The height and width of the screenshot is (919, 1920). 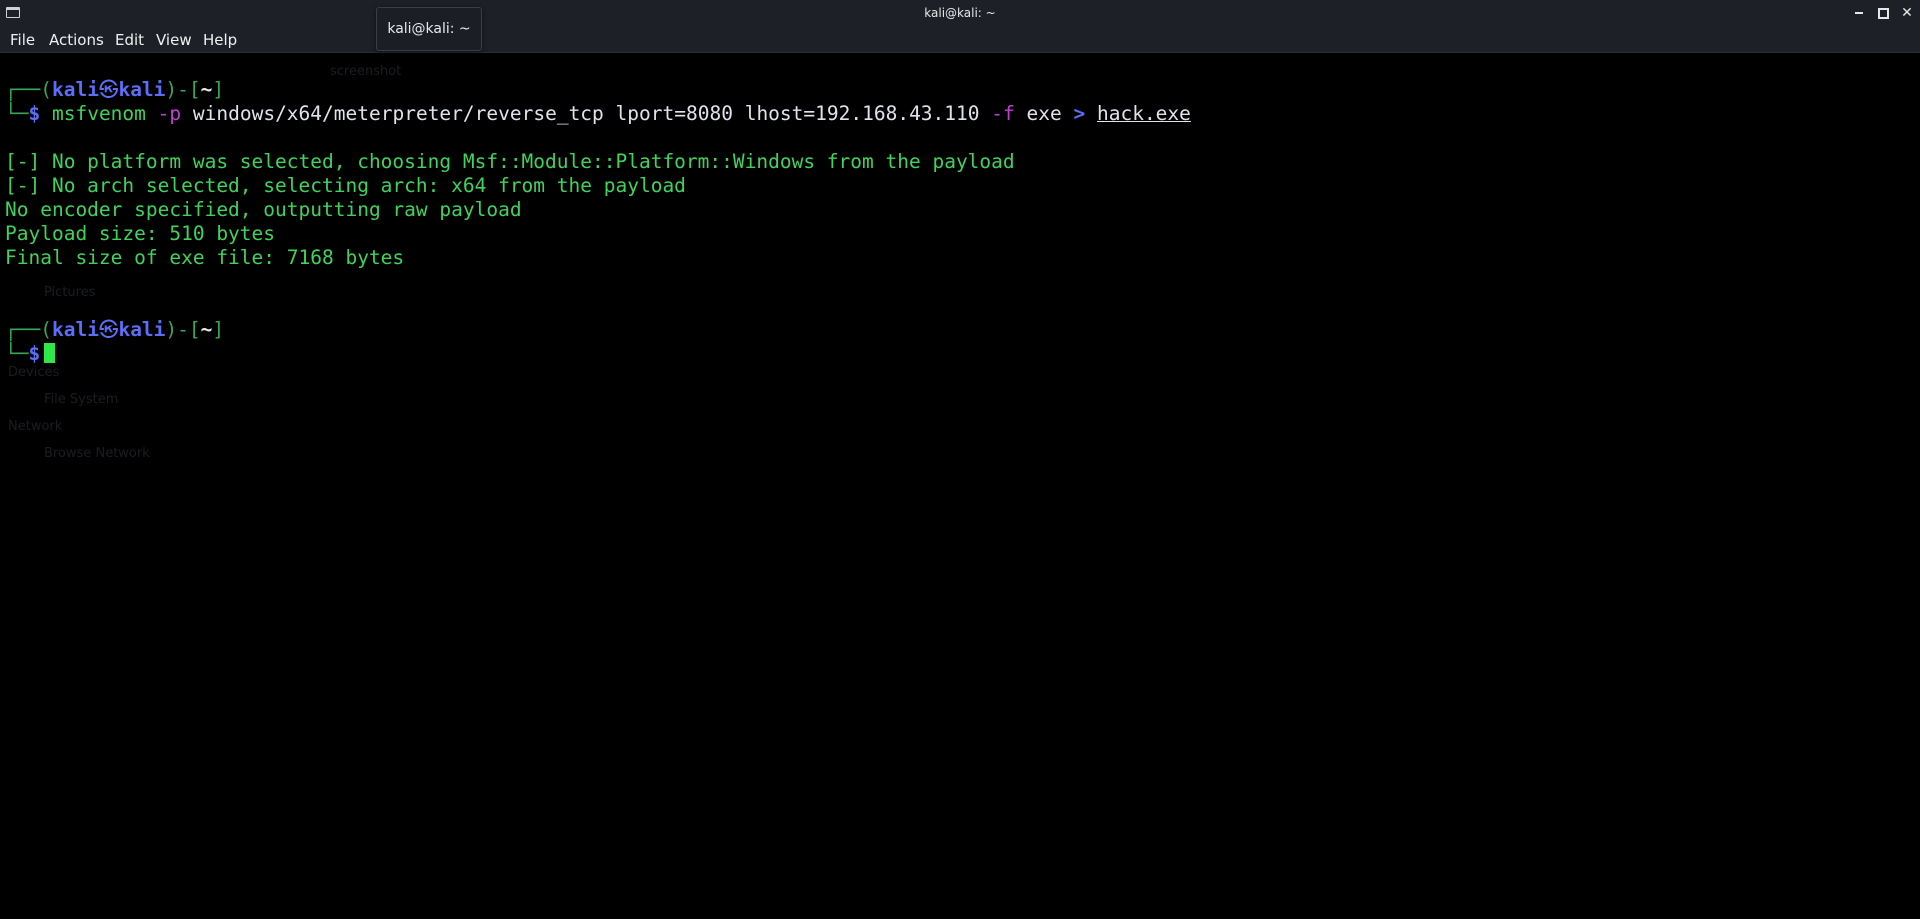 What do you see at coordinates (108, 89) in the screenshot?
I see `prompt-at-symbol: ㉿` at bounding box center [108, 89].